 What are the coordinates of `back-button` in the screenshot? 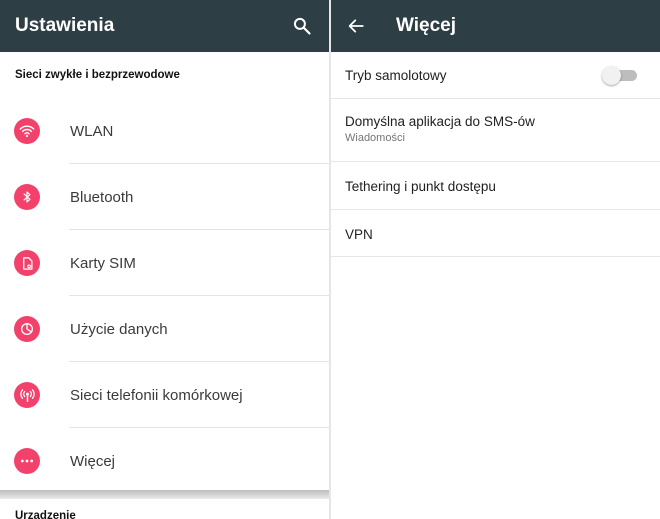 It's located at (356, 26).